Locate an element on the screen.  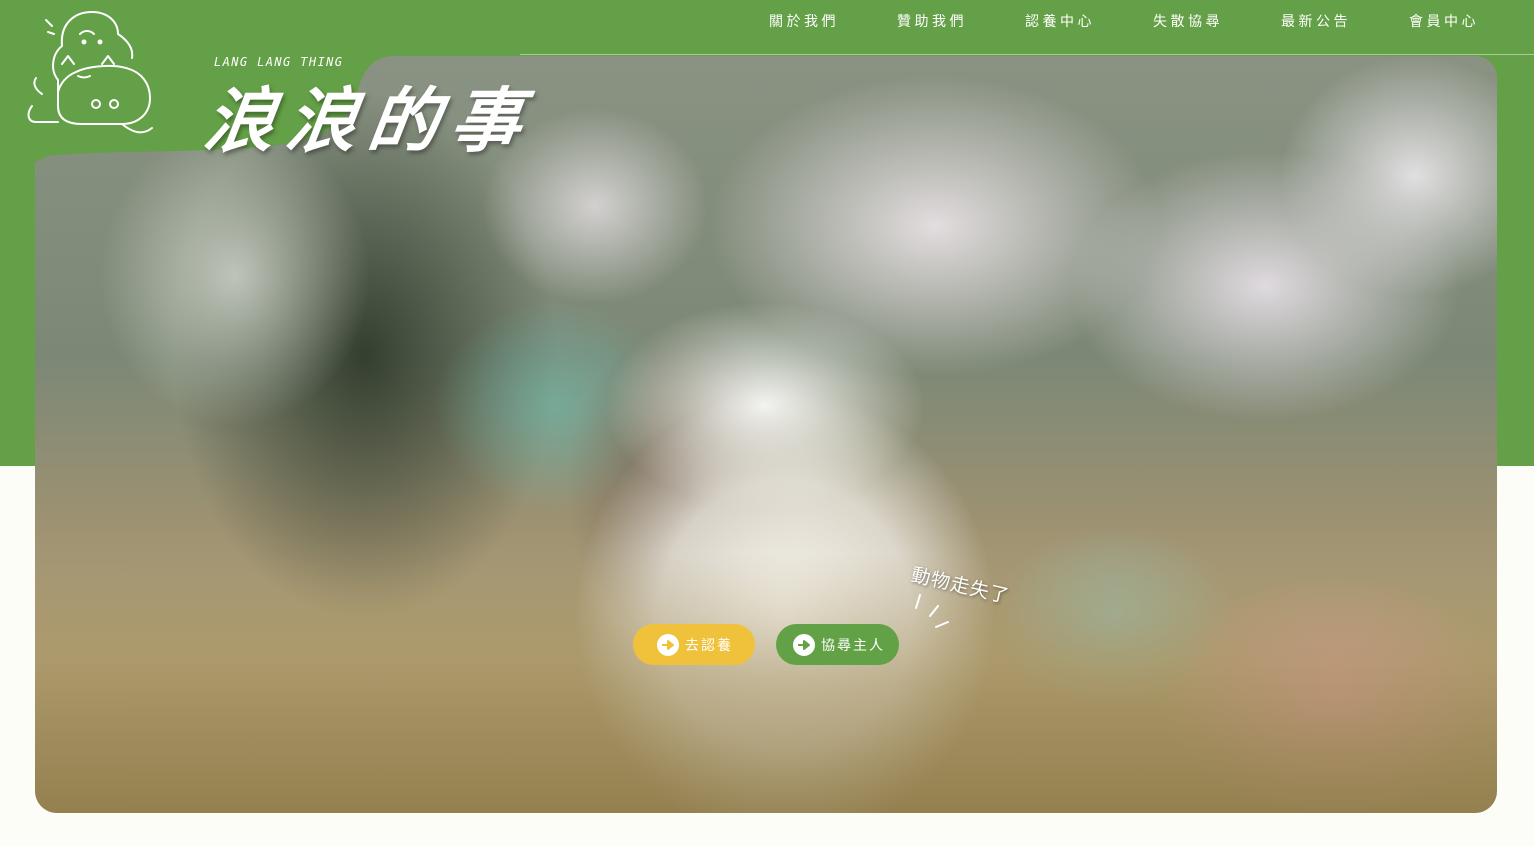
adopt-button: 去認養 is located at coordinates (694, 644).